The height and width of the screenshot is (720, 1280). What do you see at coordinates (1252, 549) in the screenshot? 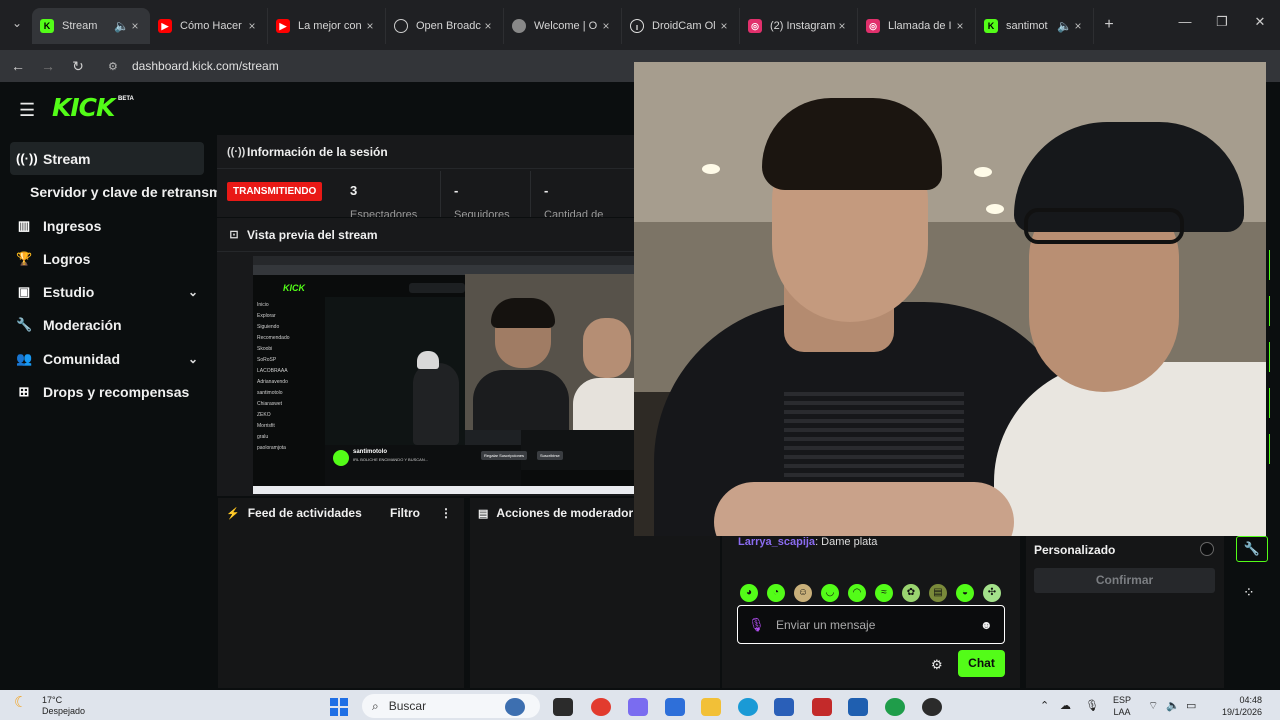
I see `wrench-icon: 🔧` at bounding box center [1252, 549].